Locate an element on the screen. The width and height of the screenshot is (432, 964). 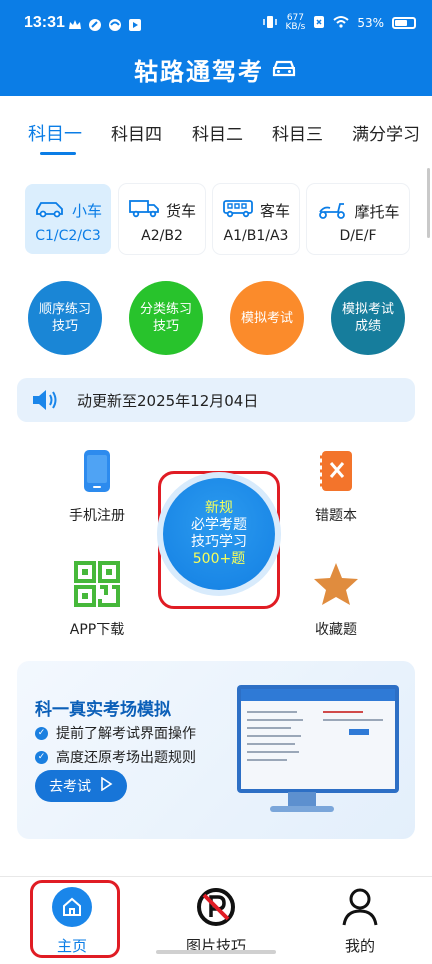
go-exam-label: 去考试 is located at coordinates (70, 787).